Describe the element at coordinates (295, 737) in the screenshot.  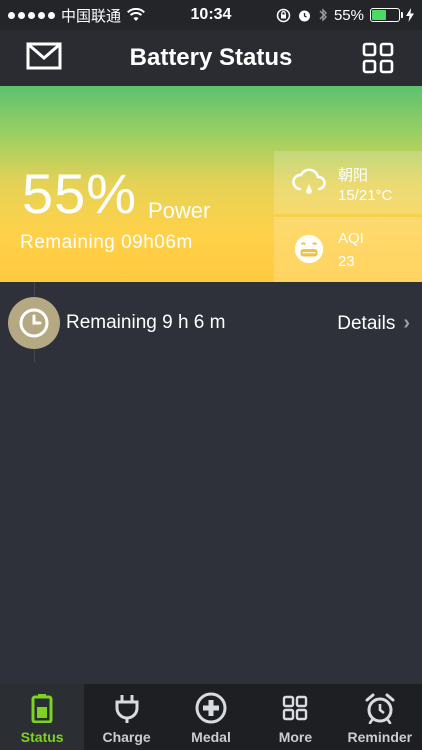
I see `tab-more-label: More` at that location.